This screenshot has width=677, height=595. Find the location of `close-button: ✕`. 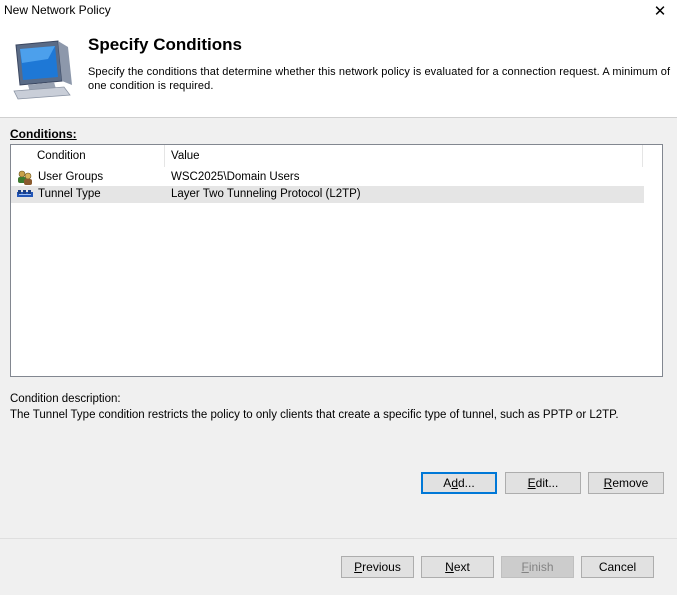

close-button: ✕ is located at coordinates (660, 10).